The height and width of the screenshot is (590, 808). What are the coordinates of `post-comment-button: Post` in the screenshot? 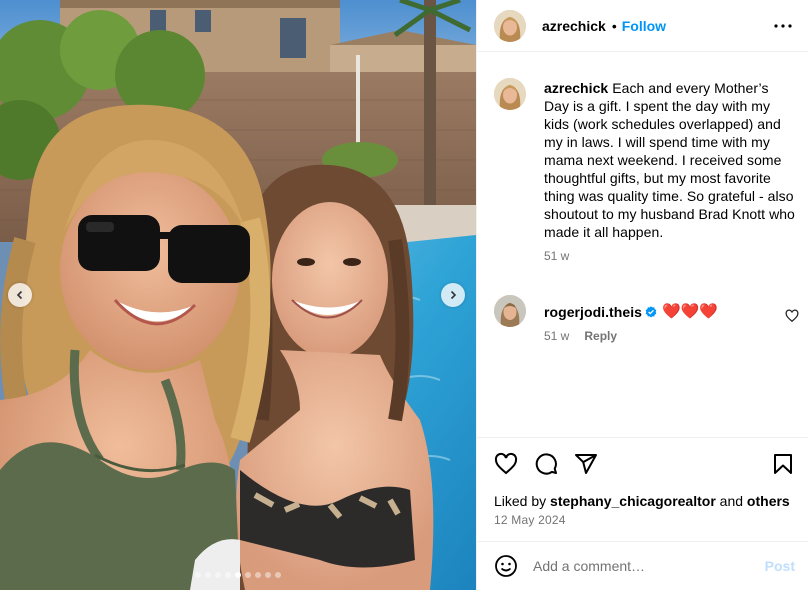 It's located at (780, 566).